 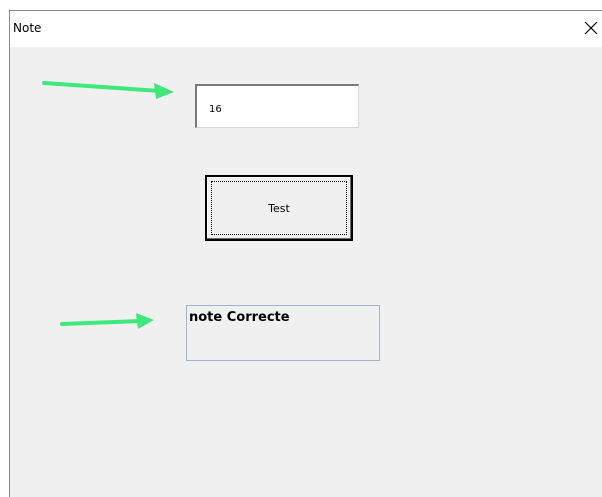 What do you see at coordinates (591, 28) in the screenshot?
I see `close-icon` at bounding box center [591, 28].